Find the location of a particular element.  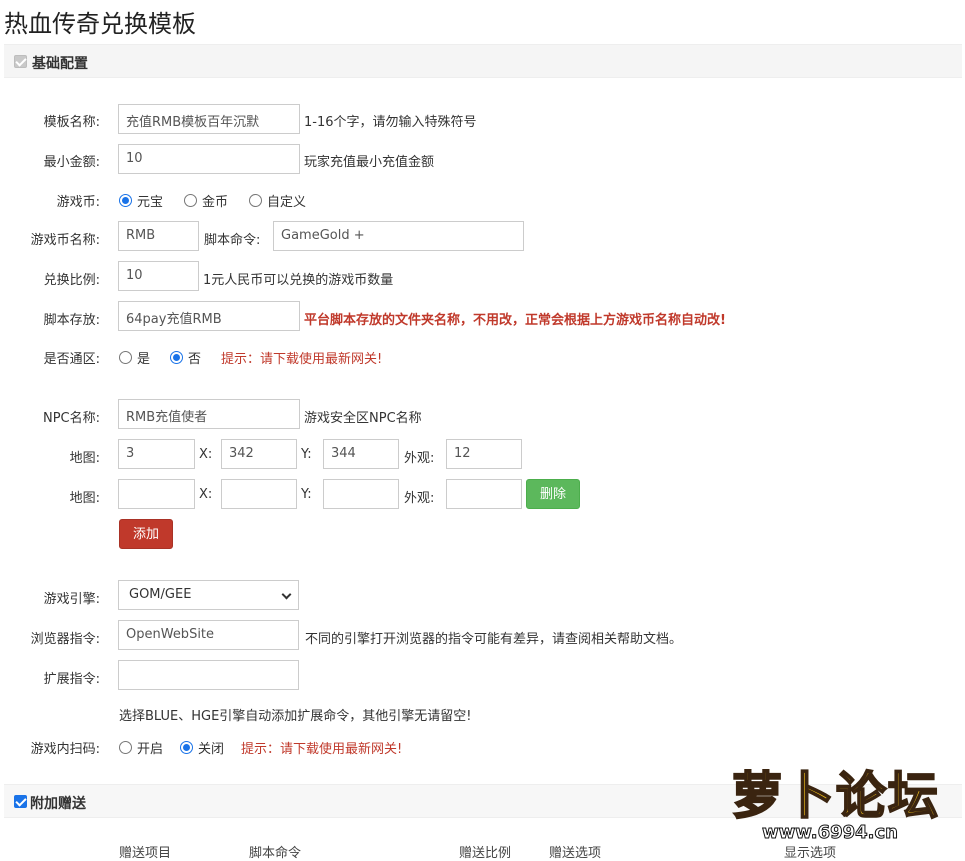

table-header-item: 赠送项目 is located at coordinates (145, 853).